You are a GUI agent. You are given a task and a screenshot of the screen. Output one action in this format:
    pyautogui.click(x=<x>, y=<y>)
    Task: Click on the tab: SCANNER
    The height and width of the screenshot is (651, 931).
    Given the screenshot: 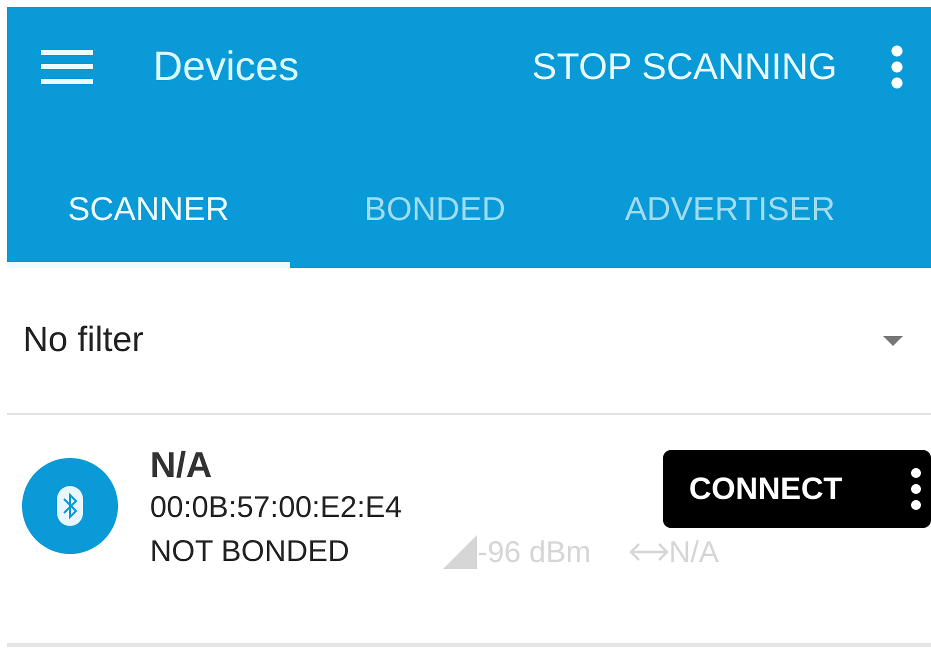 What is the action you would take?
    pyautogui.click(x=148, y=212)
    